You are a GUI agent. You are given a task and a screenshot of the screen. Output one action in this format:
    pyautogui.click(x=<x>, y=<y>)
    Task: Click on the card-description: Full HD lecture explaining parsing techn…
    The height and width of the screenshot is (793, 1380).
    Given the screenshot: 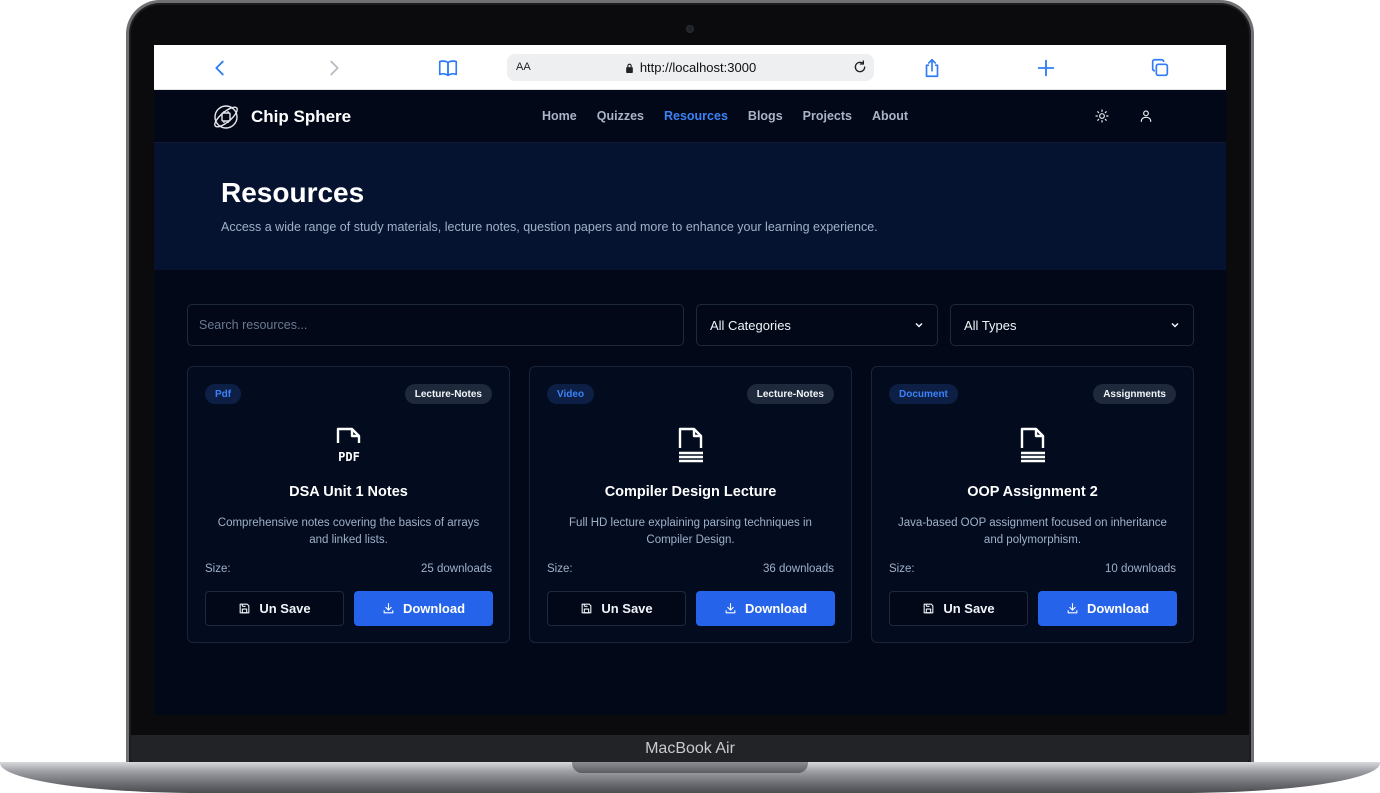 What is the action you would take?
    pyautogui.click(x=690, y=531)
    